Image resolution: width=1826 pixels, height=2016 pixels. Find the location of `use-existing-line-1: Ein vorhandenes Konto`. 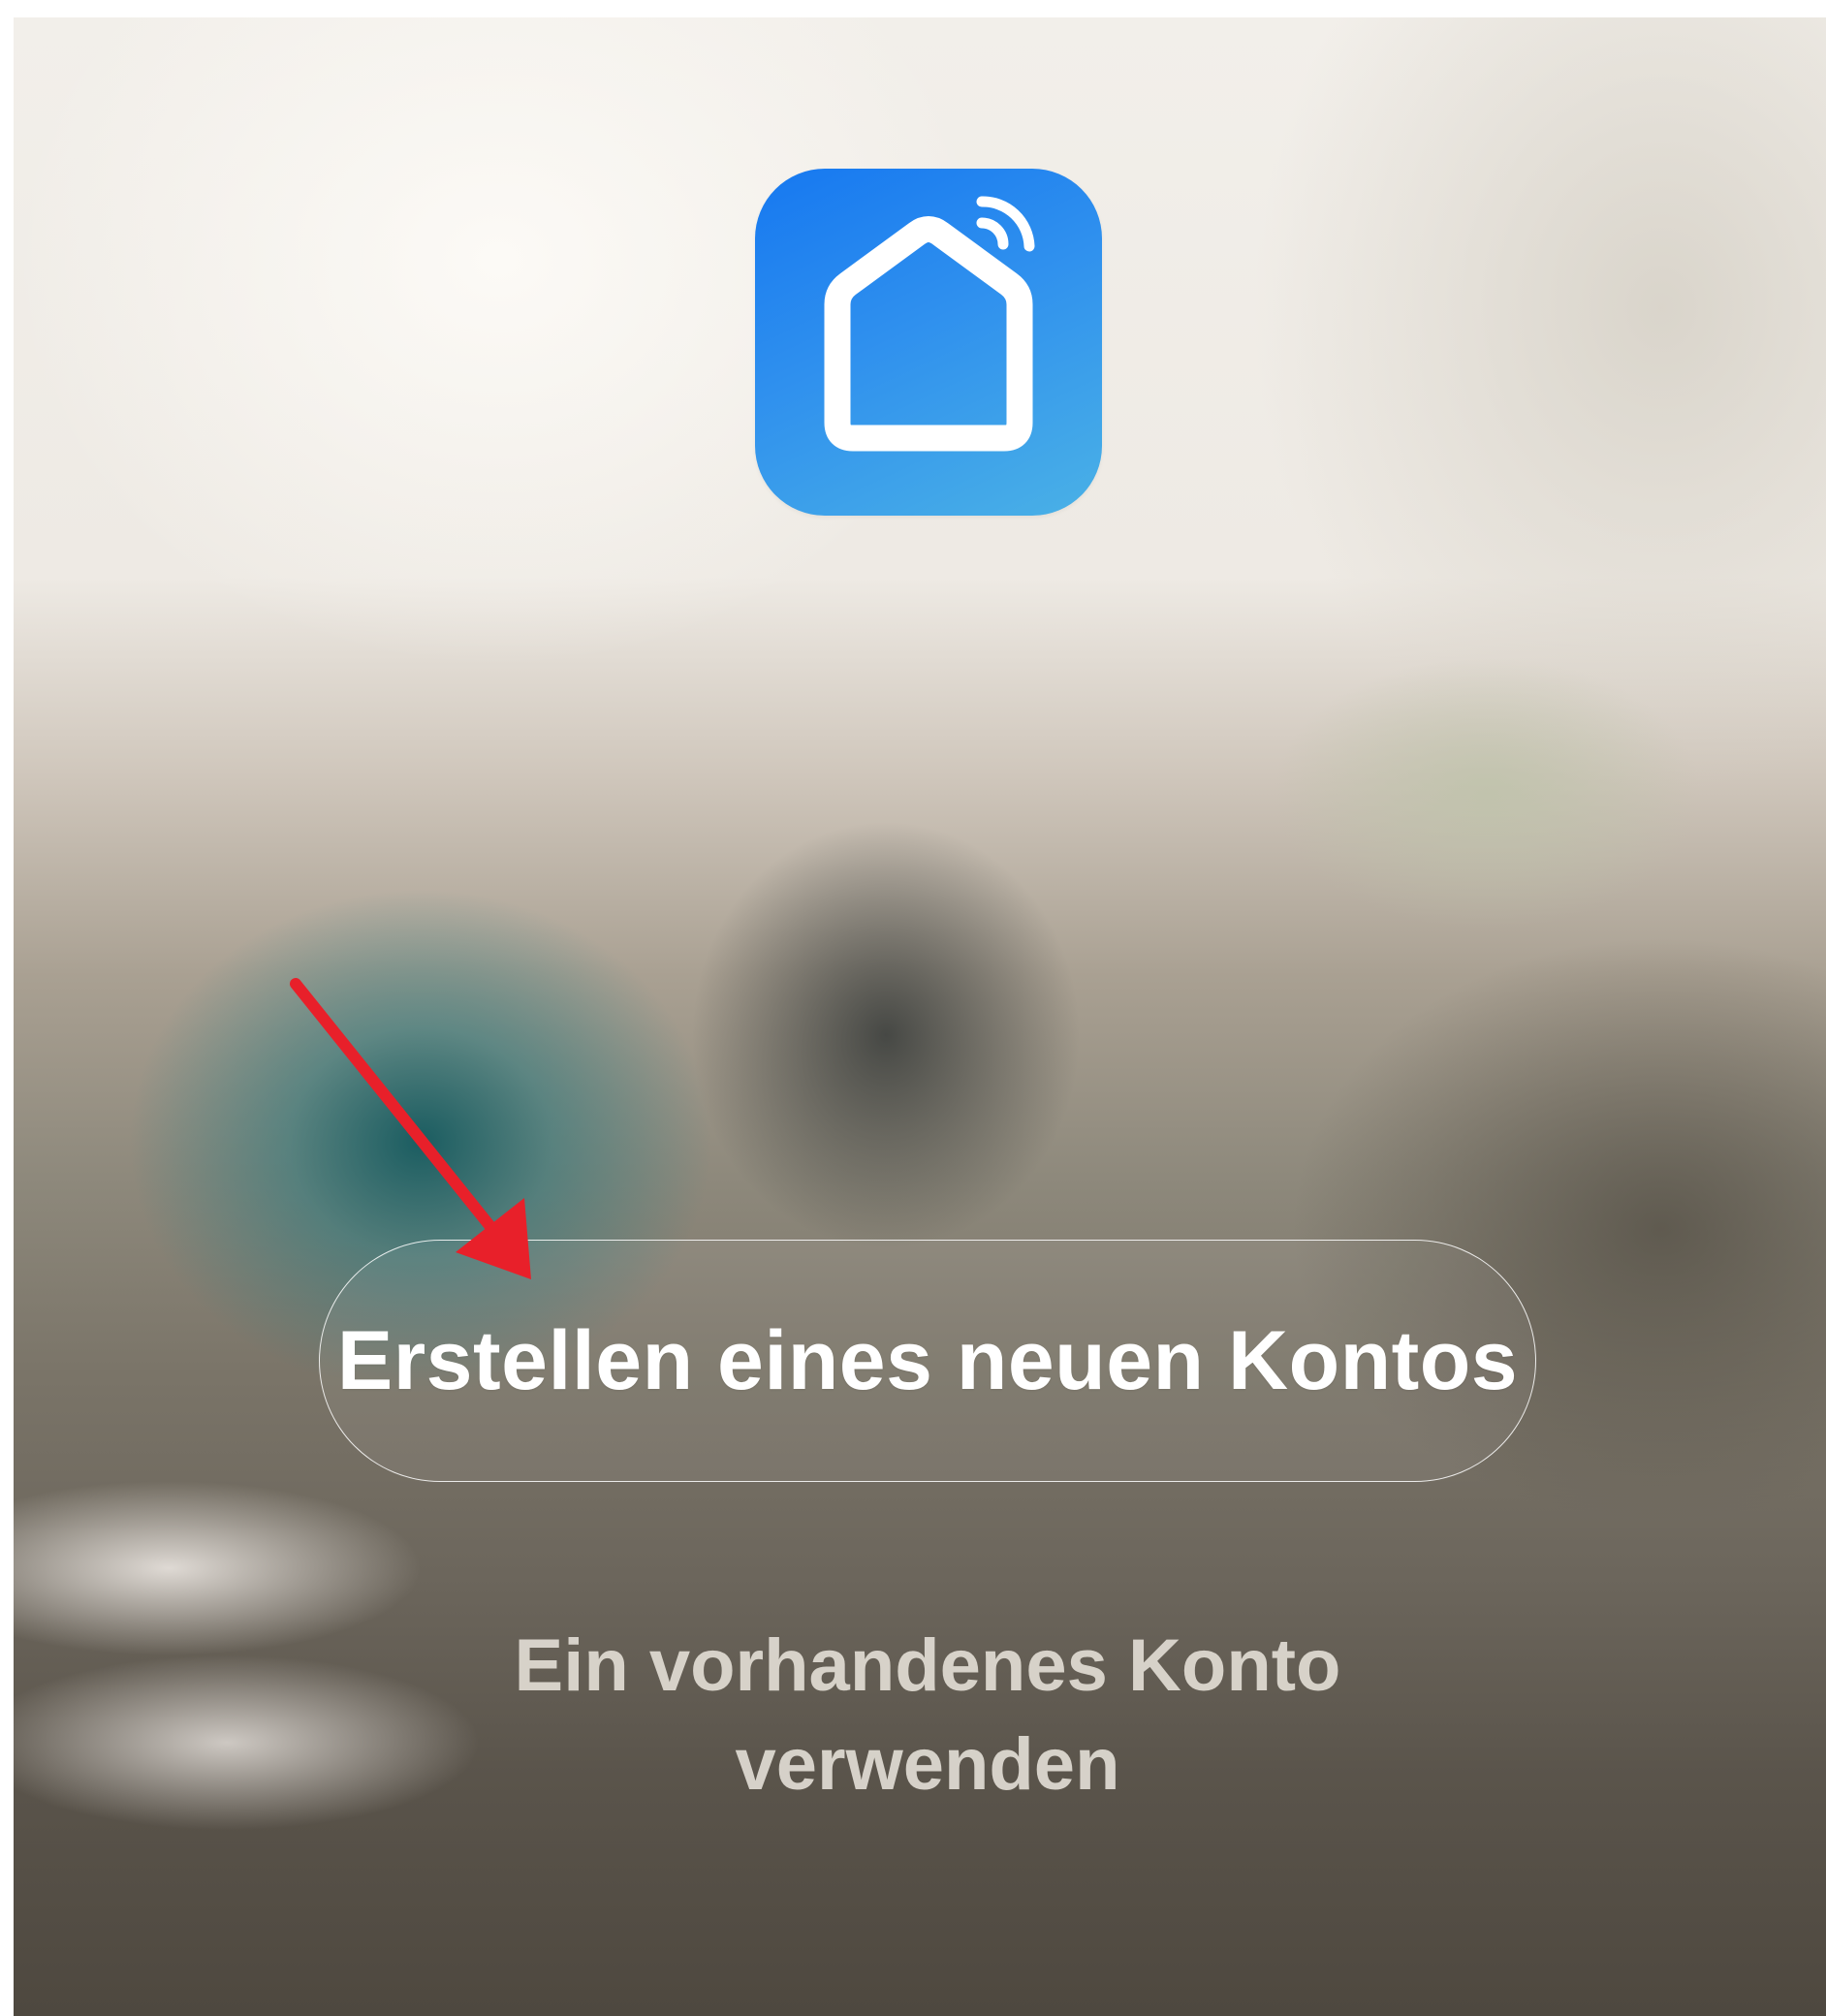

use-existing-line-1: Ein vorhandenes Konto is located at coordinates (927, 1666).